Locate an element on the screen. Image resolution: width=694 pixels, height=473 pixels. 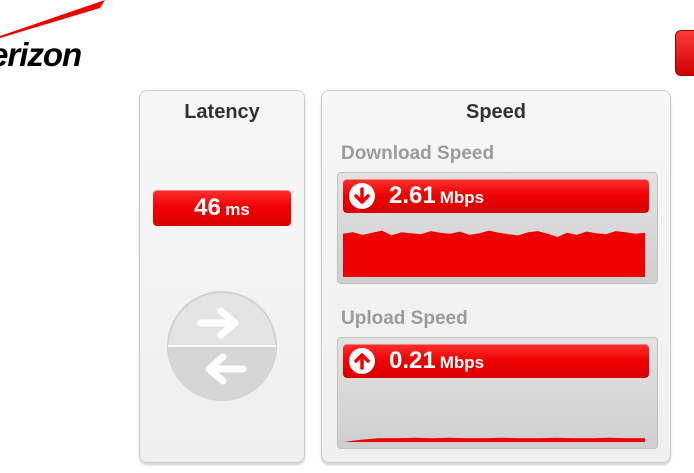
download-speed-value-wrap: 2.61 Mbps is located at coordinates (436, 197).